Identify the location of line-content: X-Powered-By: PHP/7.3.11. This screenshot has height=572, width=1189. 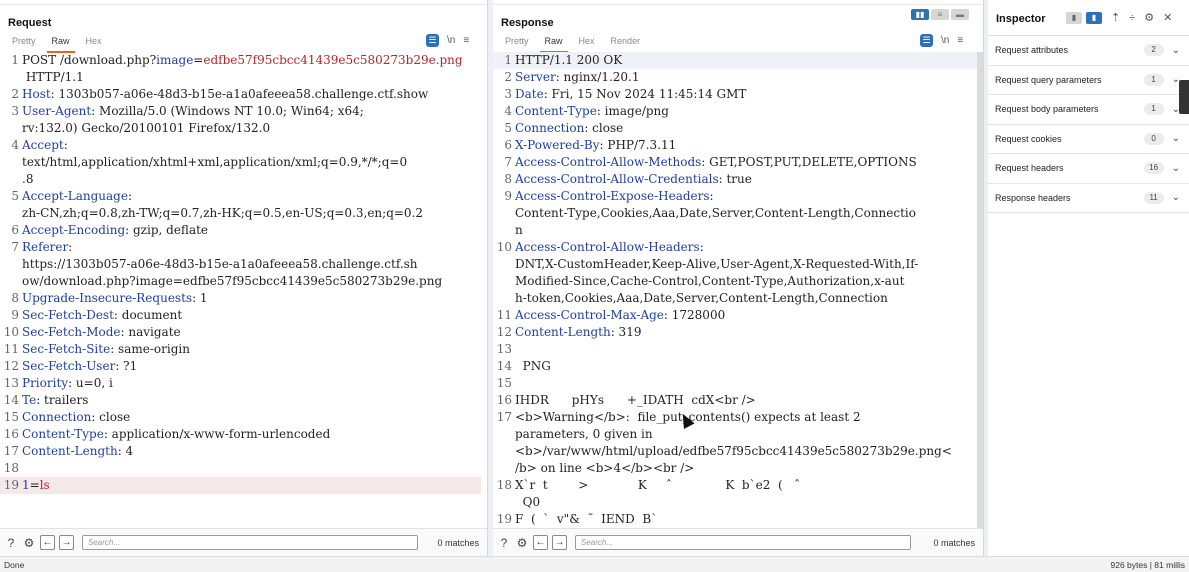
(745, 145).